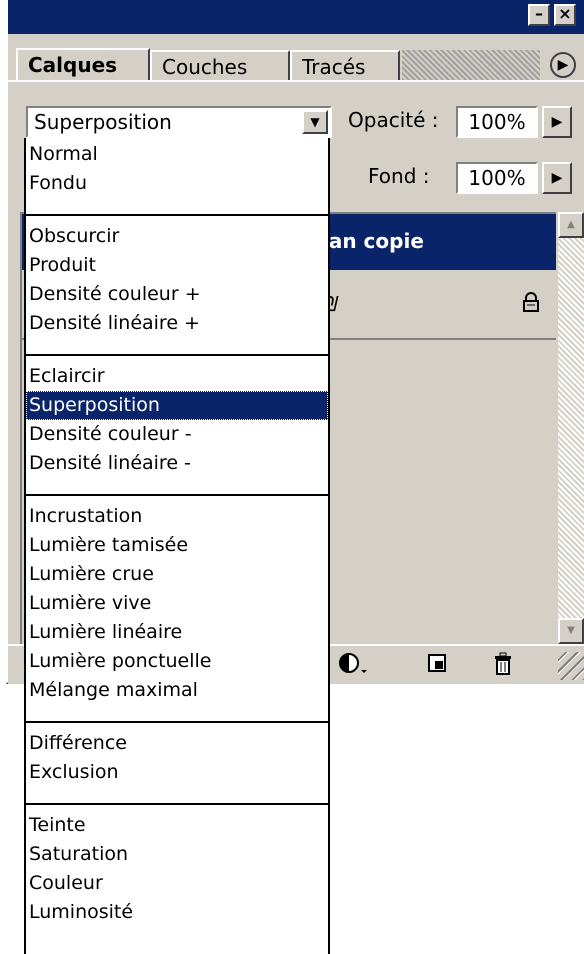 Image resolution: width=584 pixels, height=954 pixels. What do you see at coordinates (557, 178) in the screenshot?
I see `fill-slider-button: ▶` at bounding box center [557, 178].